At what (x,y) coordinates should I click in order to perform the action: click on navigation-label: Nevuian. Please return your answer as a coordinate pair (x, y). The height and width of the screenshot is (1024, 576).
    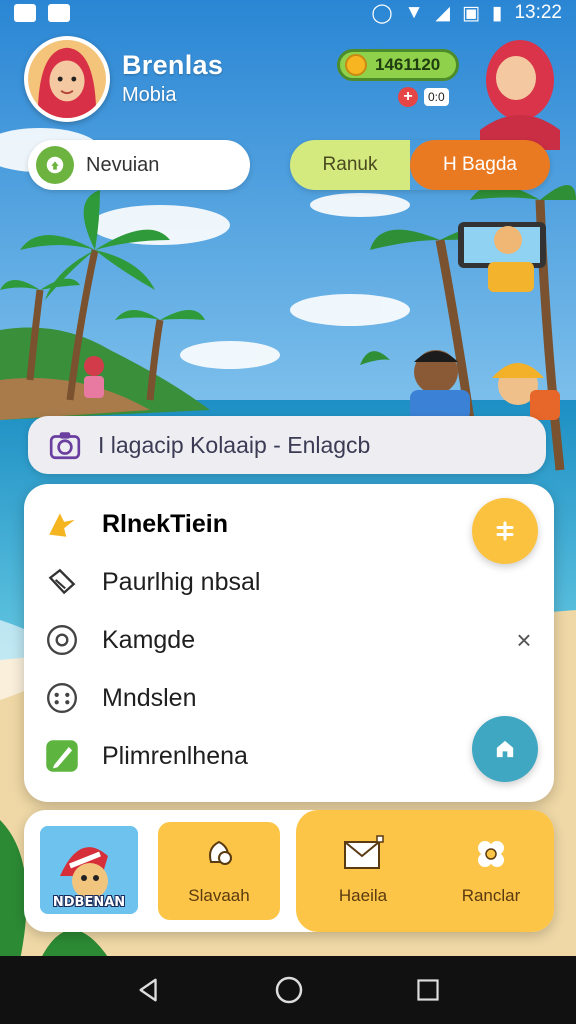
    Looking at the image, I should click on (123, 164).